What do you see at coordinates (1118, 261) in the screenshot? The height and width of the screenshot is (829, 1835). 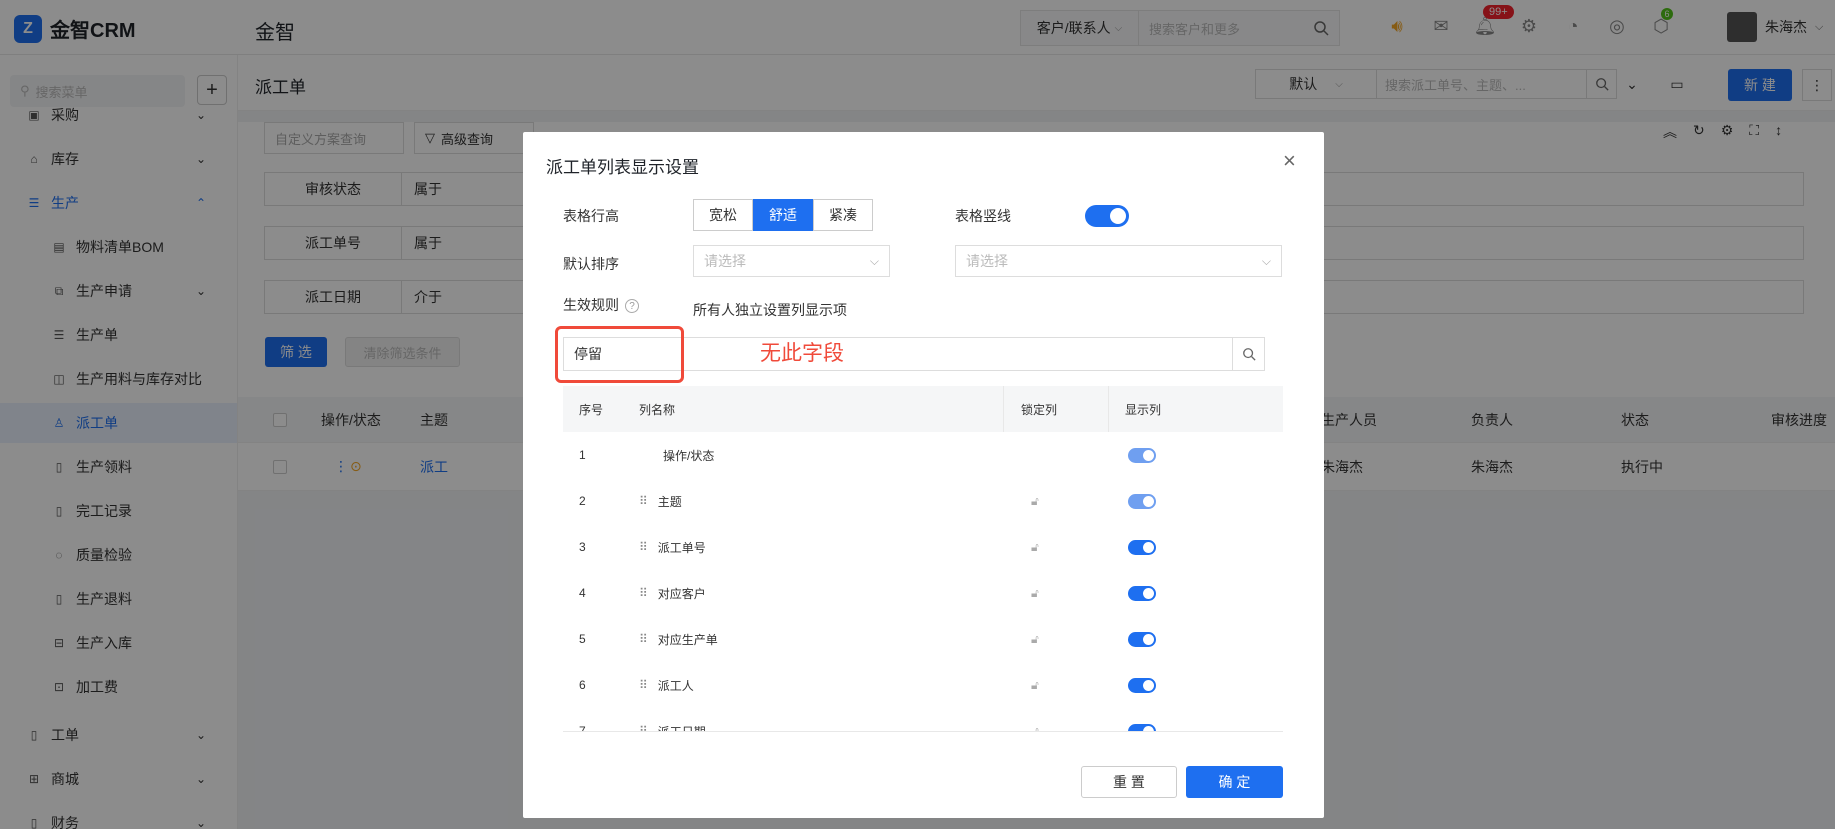 I see `sort-order-select: 请选择 ⌵` at bounding box center [1118, 261].